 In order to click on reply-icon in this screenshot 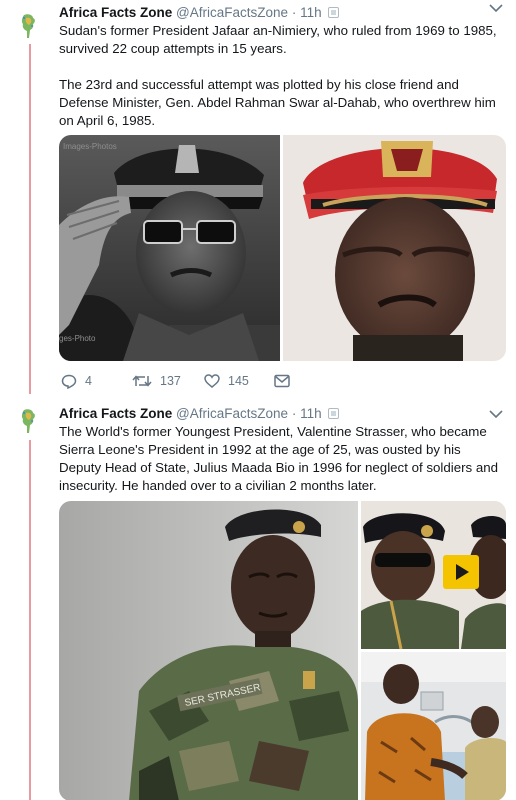, I will do `click(69, 381)`.